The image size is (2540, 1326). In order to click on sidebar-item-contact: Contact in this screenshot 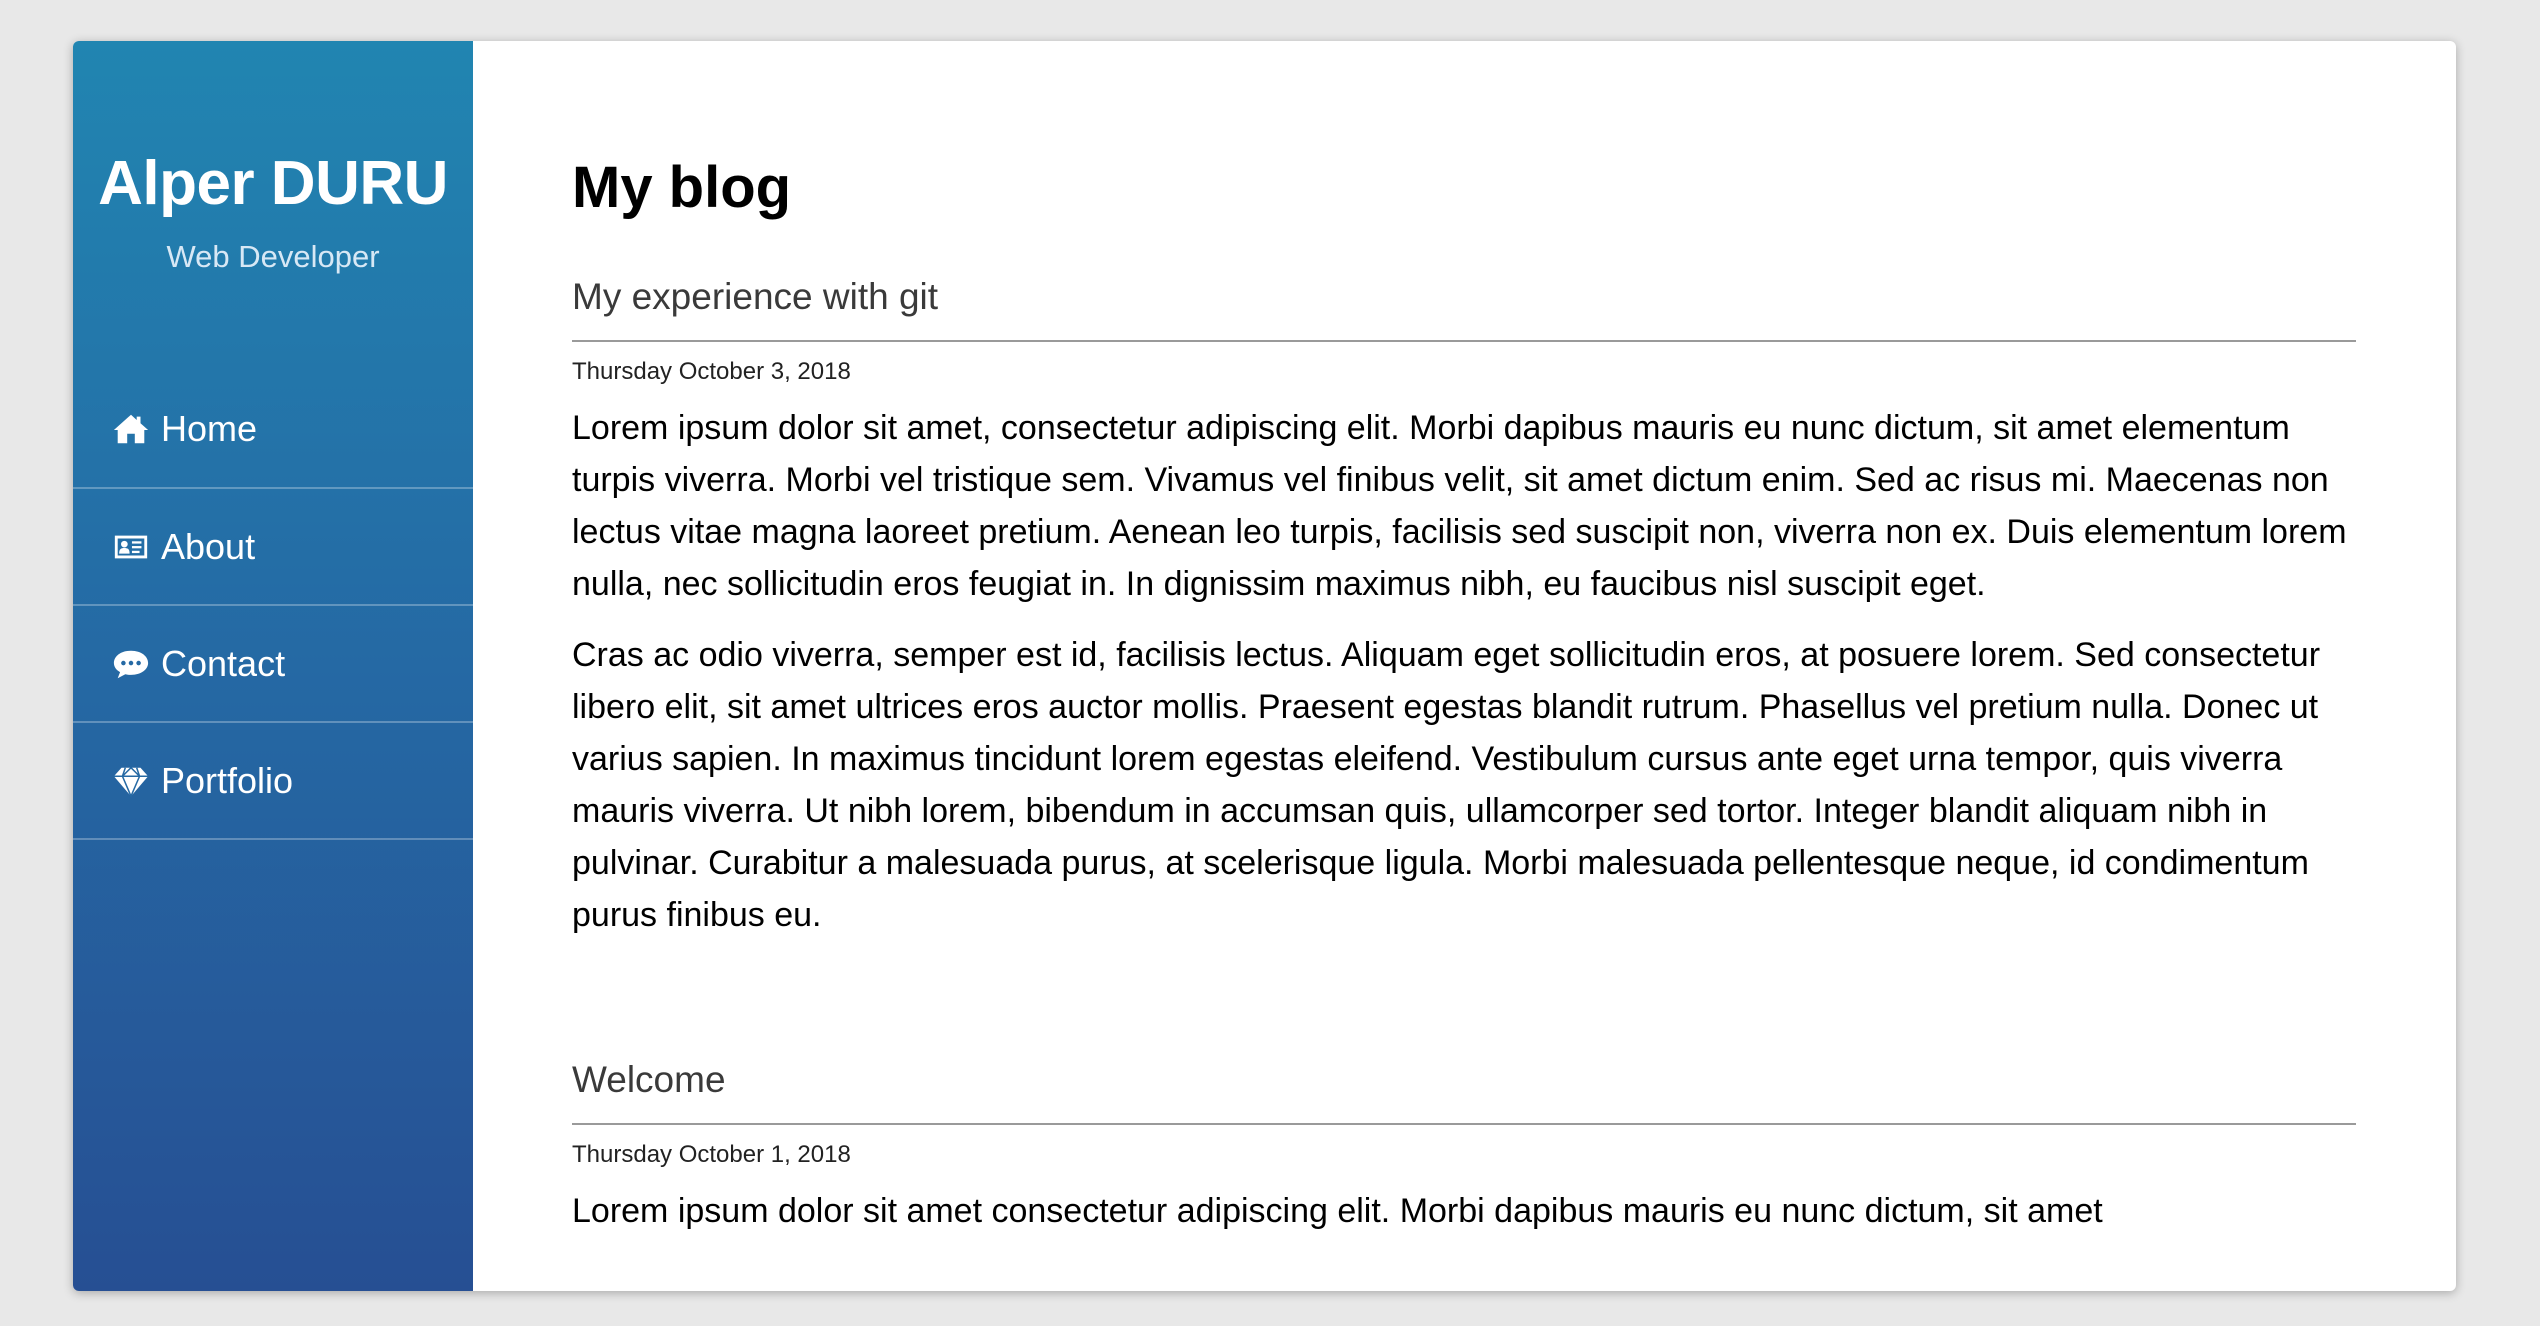, I will do `click(273, 664)`.